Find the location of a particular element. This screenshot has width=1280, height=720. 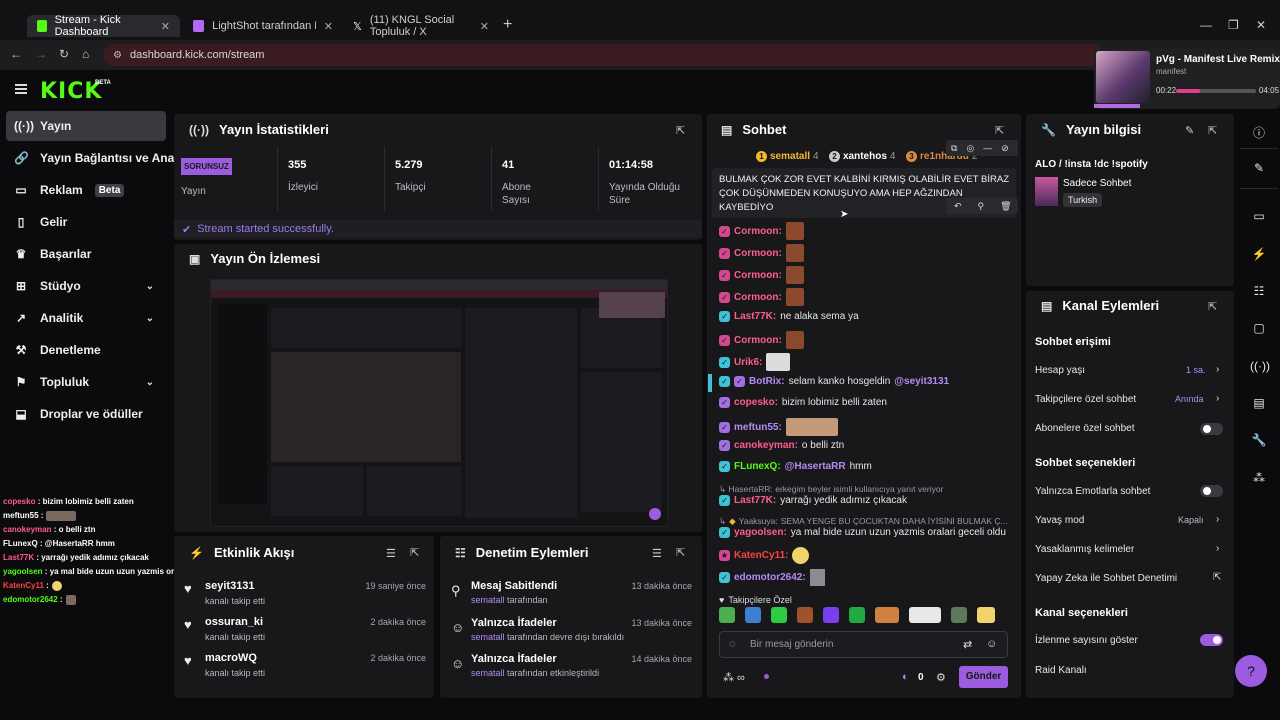

chat-username: BotRix: is located at coordinates (767, 381).